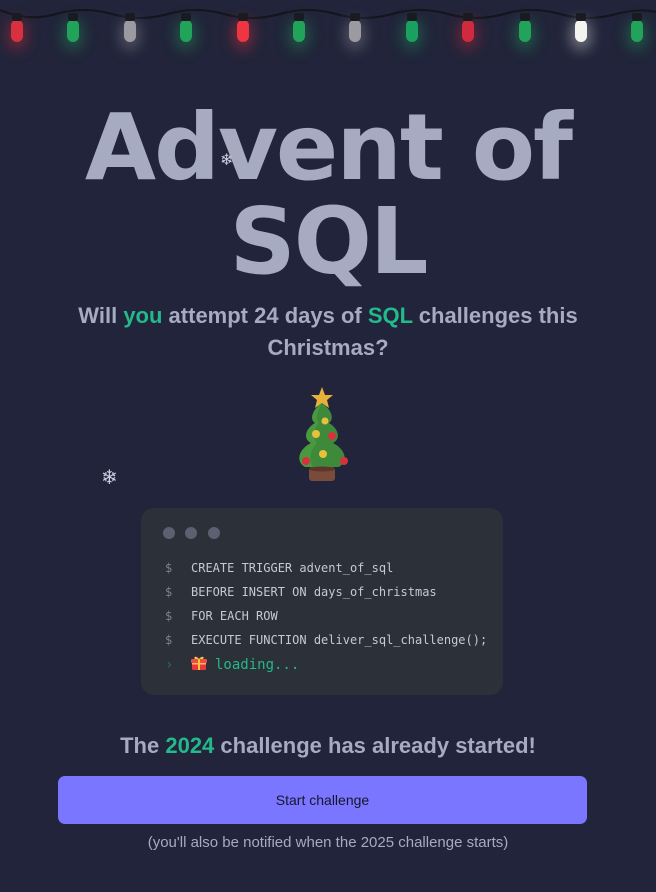  What do you see at coordinates (328, 14) in the screenshot?
I see `light-wire` at bounding box center [328, 14].